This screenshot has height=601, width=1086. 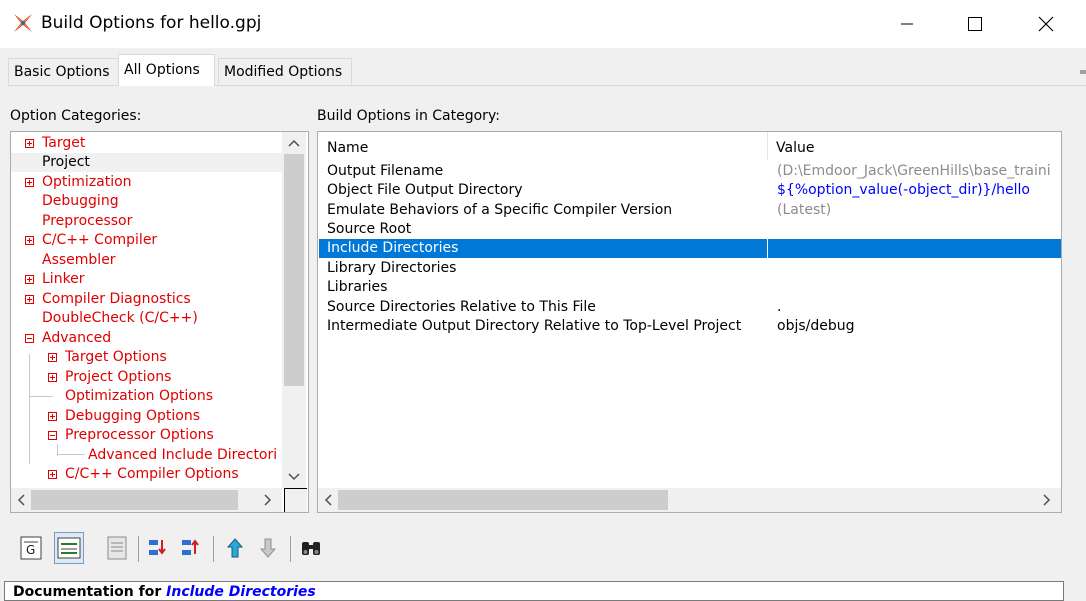 I want to click on option-value: (Latest), so click(x=804, y=210).